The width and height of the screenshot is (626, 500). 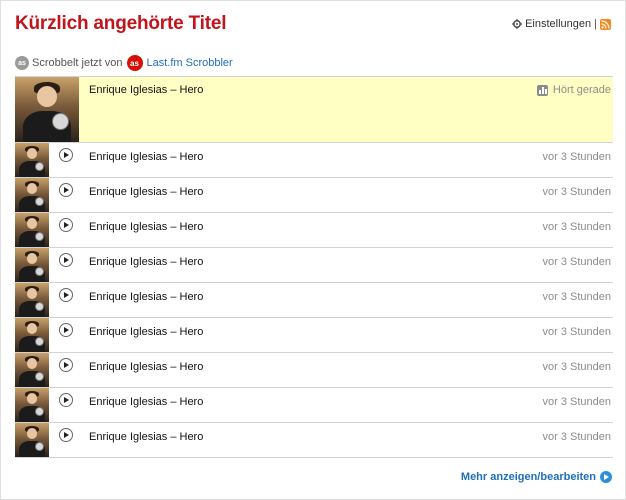 What do you see at coordinates (606, 477) in the screenshot?
I see `arrow-right-icon` at bounding box center [606, 477].